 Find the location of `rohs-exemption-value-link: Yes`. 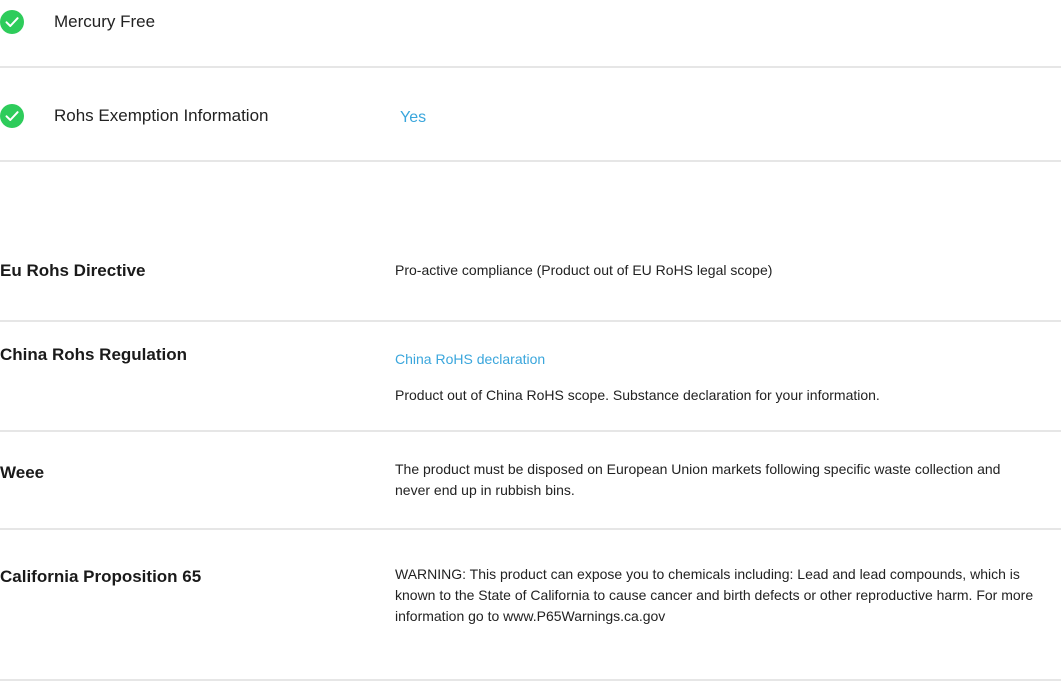

rohs-exemption-value-link: Yes is located at coordinates (413, 118).